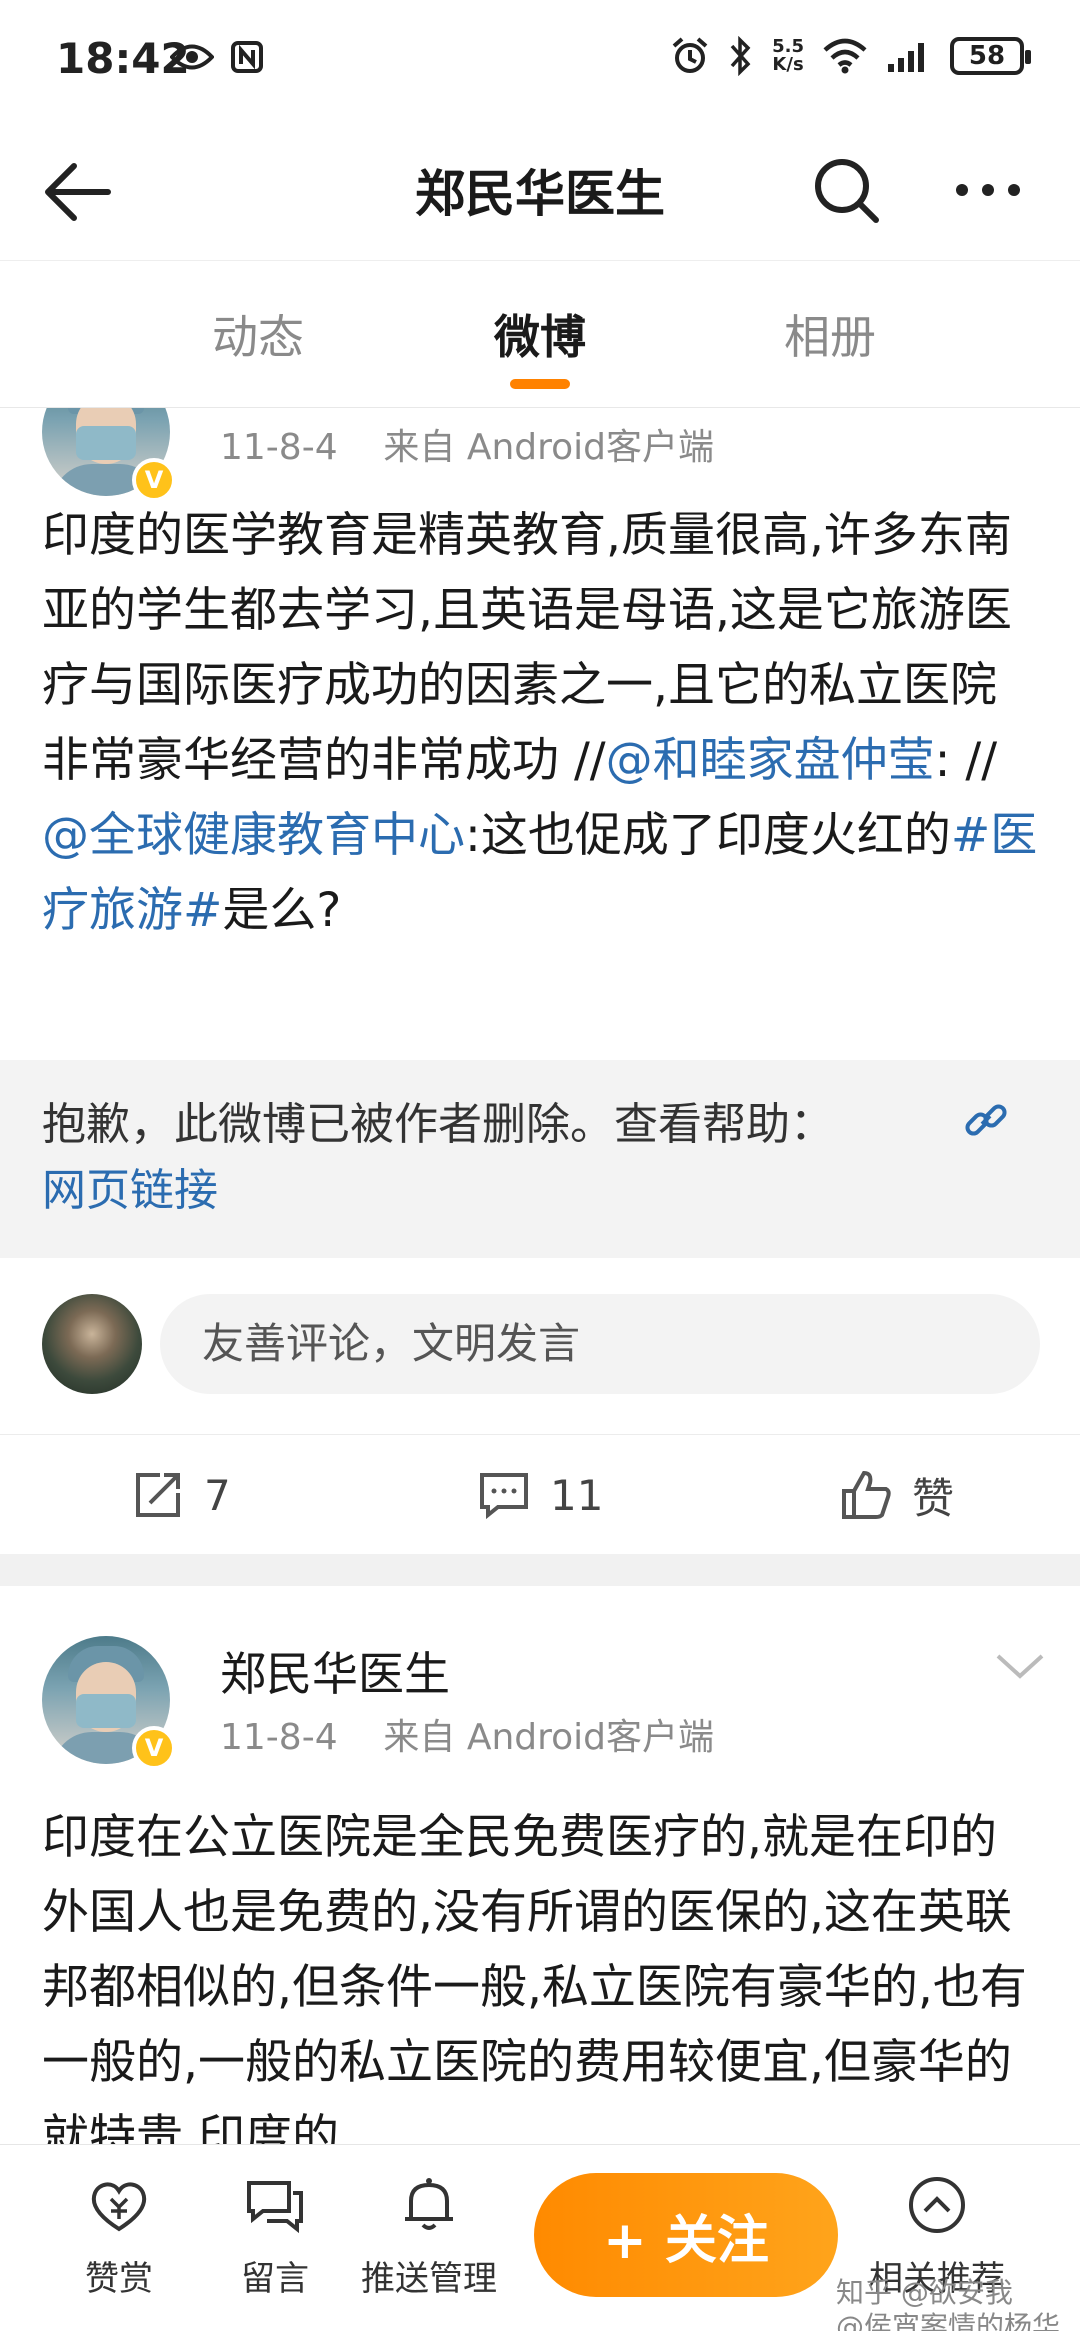 The image size is (1080, 2331). I want to click on status-bar: 18:42 5.5 K/s 58, so click(540, 60).